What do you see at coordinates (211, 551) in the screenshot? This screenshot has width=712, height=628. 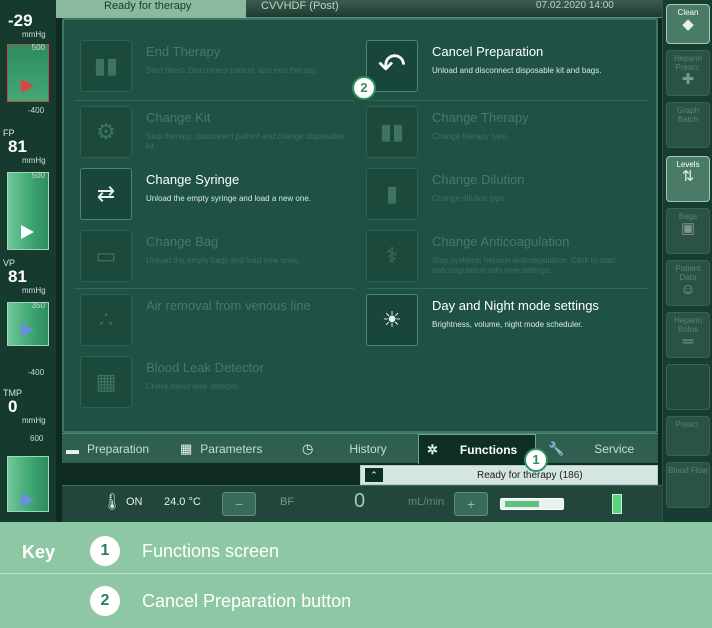 I see `key-label: Functions screen` at bounding box center [211, 551].